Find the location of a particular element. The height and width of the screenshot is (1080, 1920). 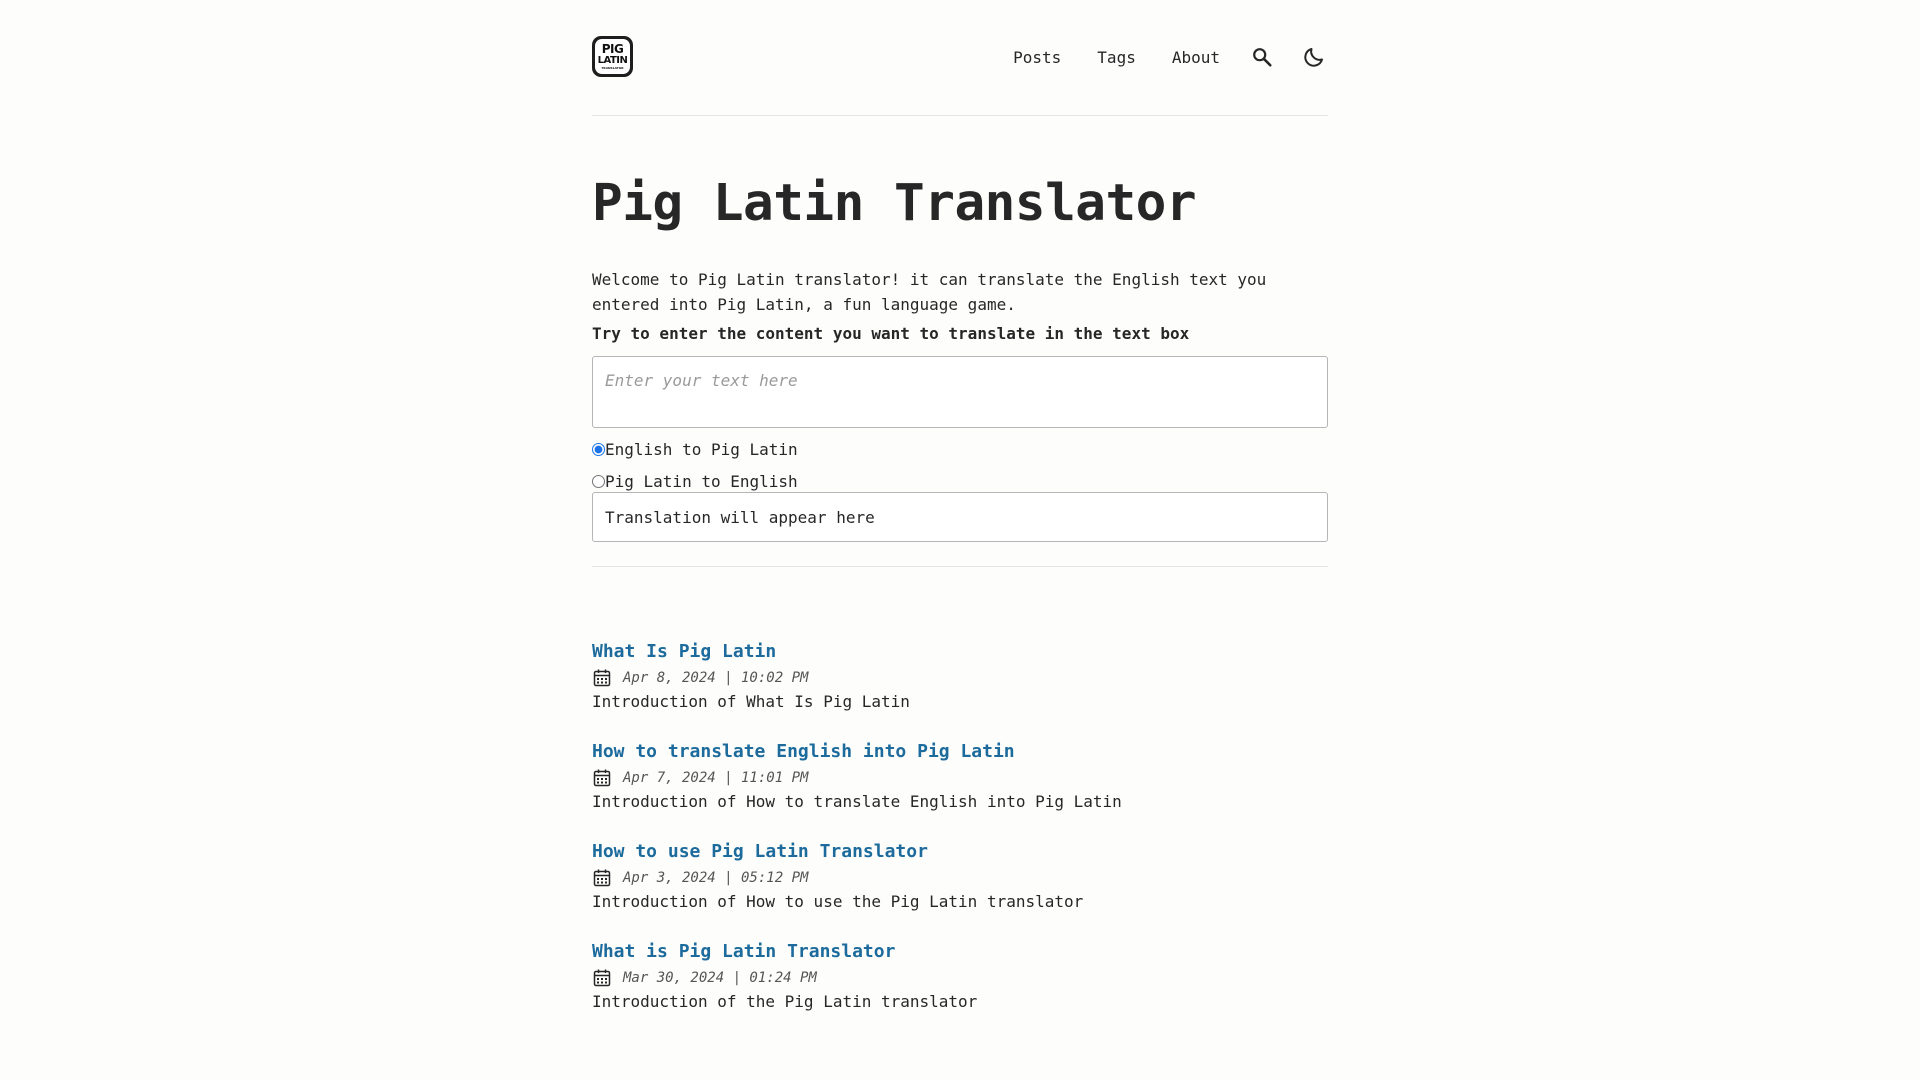

post-title-link: What Is Pig Latin is located at coordinates (960, 652).